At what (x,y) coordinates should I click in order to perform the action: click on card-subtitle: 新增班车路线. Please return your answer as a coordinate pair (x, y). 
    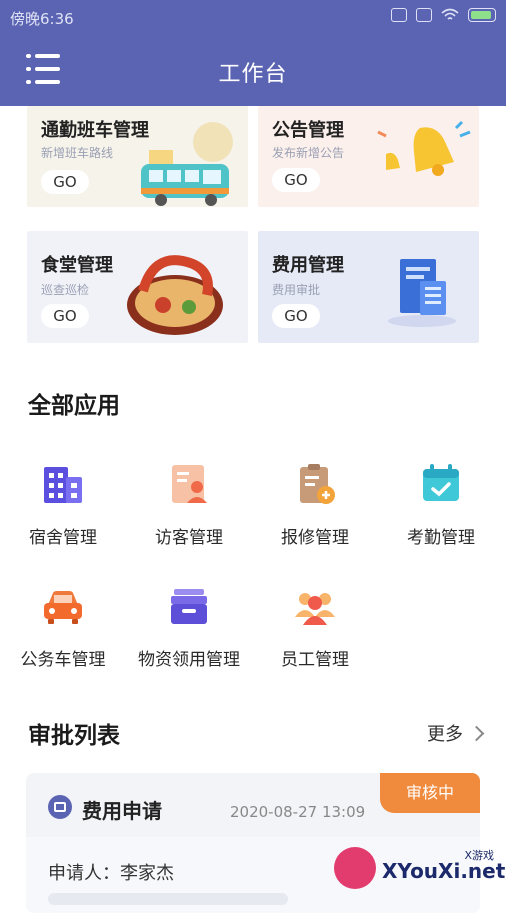
    Looking at the image, I should click on (77, 153).